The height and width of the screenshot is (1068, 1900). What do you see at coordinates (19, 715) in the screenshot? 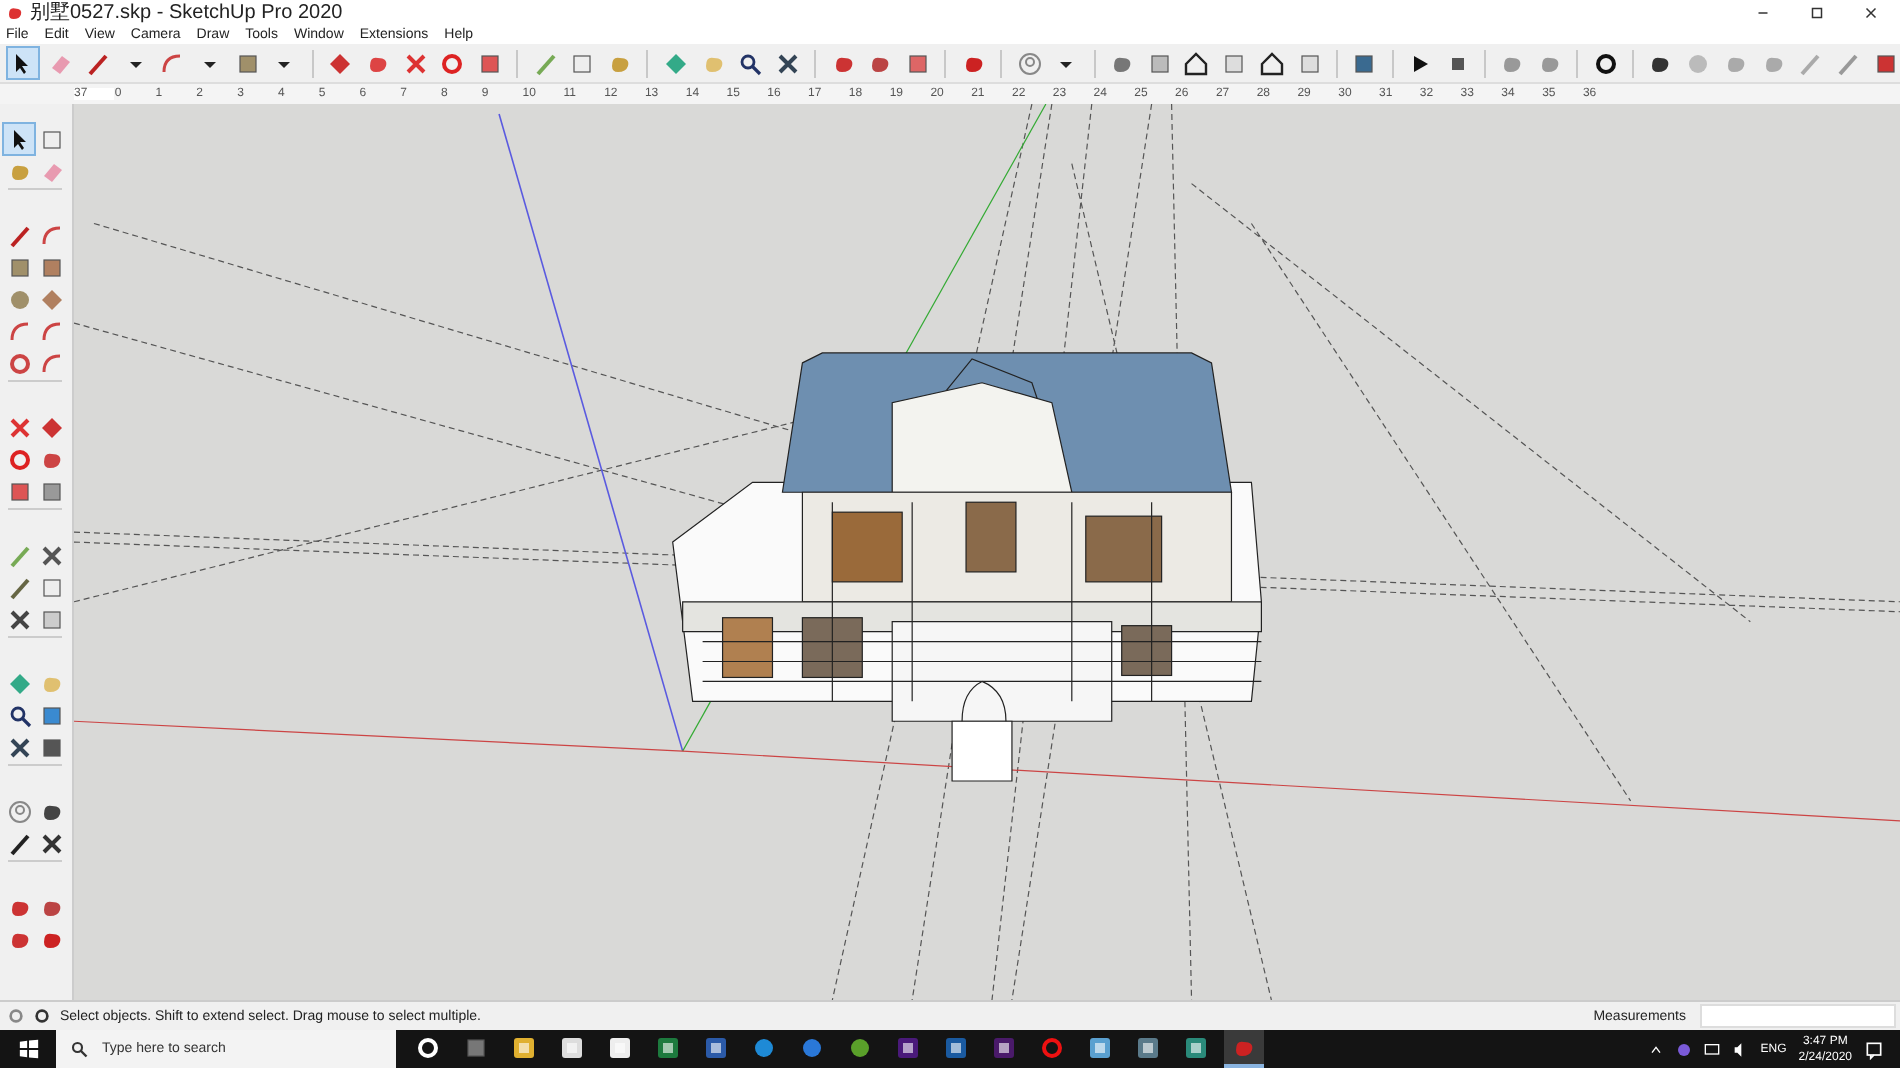
I see `zoom-icon` at bounding box center [19, 715].